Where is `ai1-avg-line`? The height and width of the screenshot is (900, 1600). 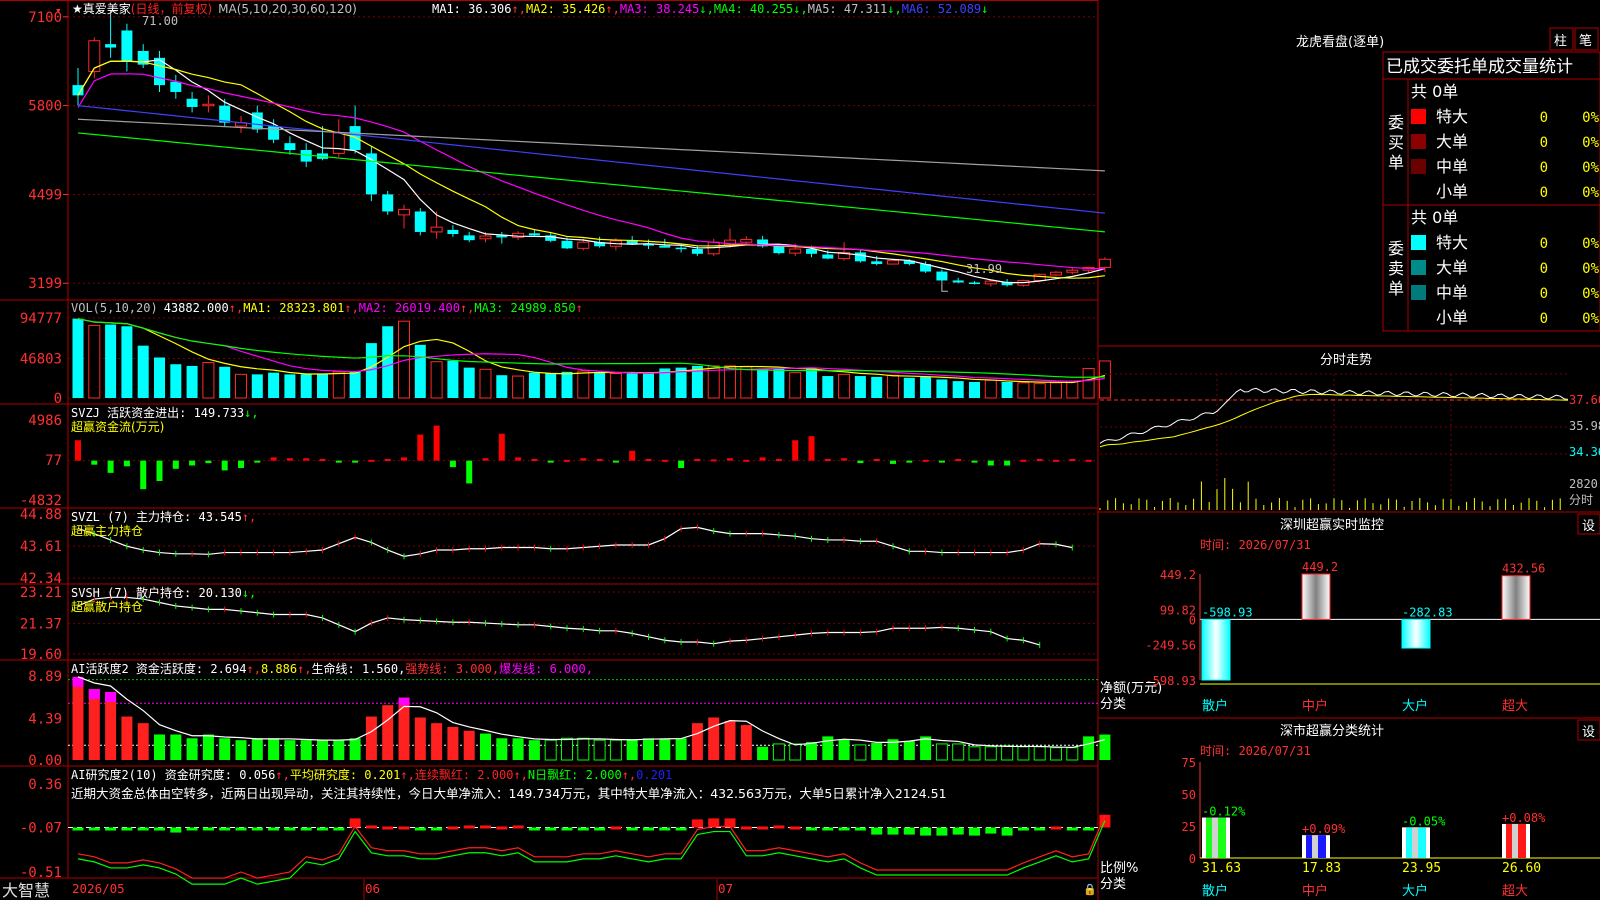 ai1-avg-line is located at coordinates (591, 712).